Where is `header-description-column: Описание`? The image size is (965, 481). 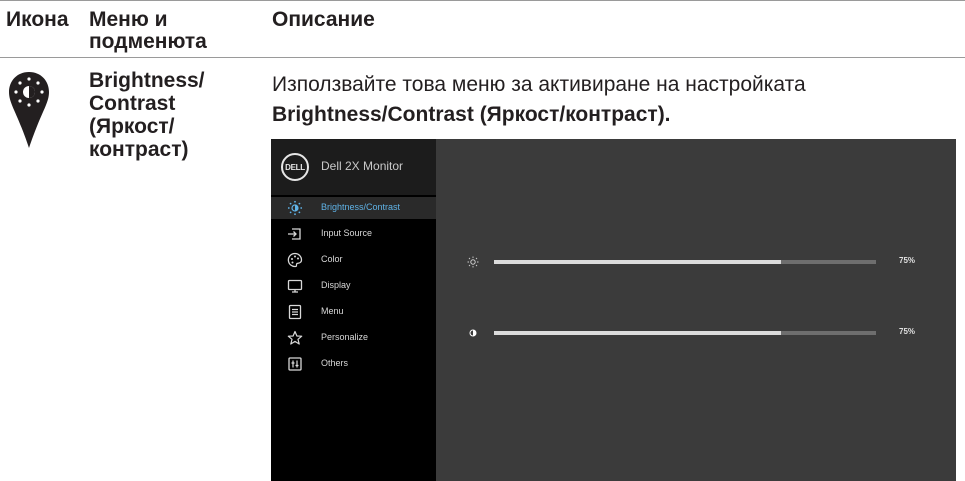
header-description-column: Описание is located at coordinates (323, 19).